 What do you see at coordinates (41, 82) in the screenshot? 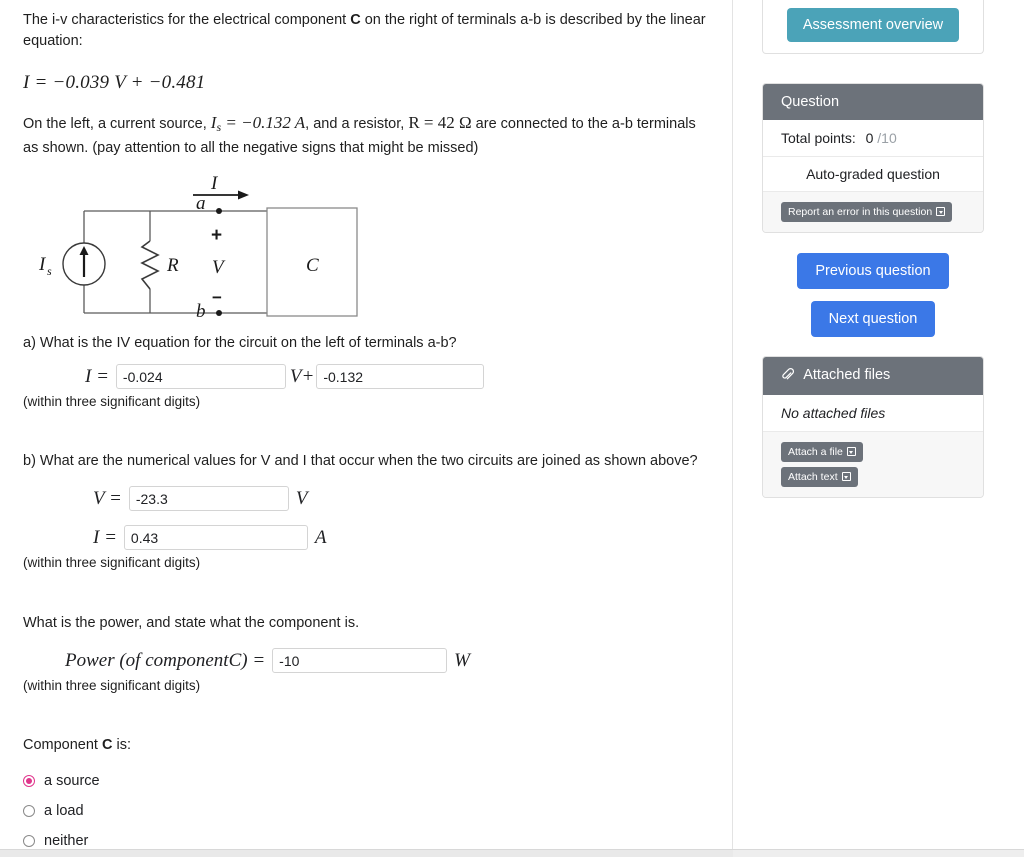
I see `iv-equation-equals: =` at bounding box center [41, 82].